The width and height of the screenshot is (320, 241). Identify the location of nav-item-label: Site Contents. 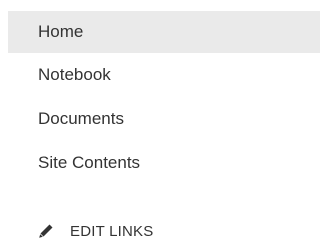
(89, 162).